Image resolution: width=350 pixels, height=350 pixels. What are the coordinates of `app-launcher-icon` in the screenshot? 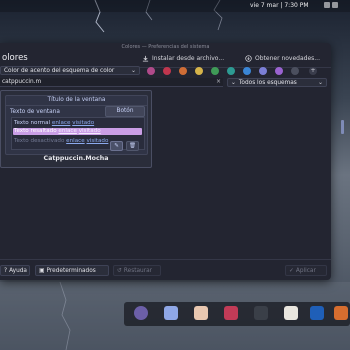 It's located at (141, 313).